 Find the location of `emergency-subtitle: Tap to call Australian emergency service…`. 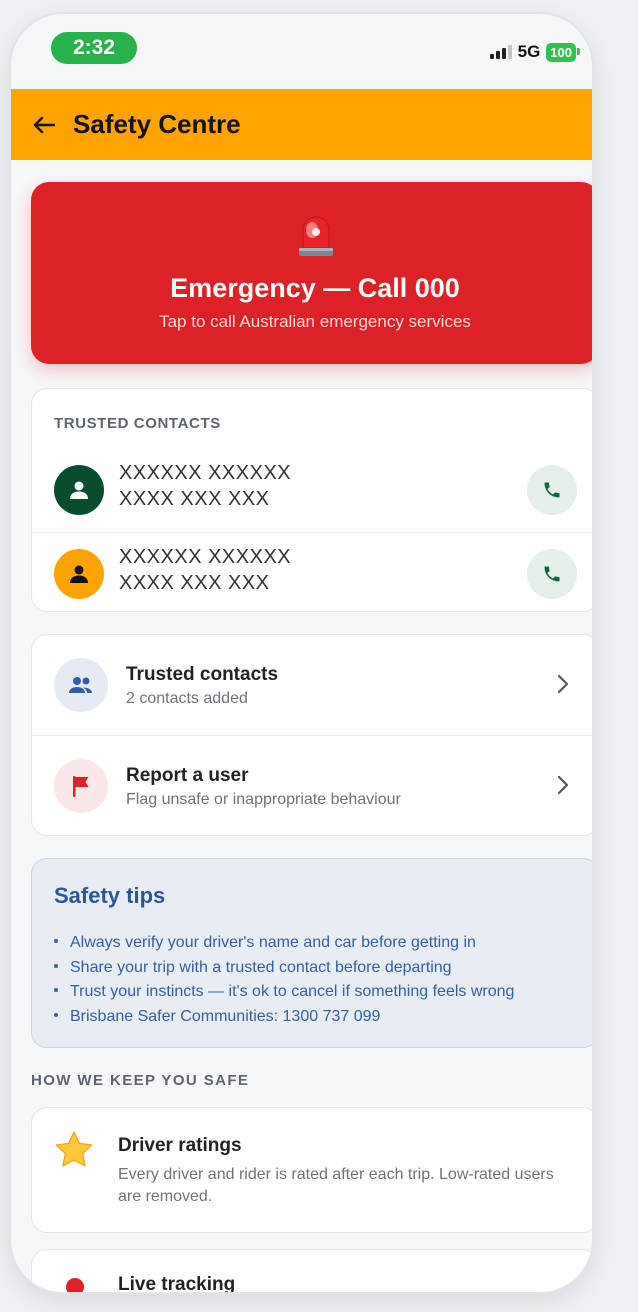

emergency-subtitle: Tap to call Australian emergency service… is located at coordinates (315, 321).